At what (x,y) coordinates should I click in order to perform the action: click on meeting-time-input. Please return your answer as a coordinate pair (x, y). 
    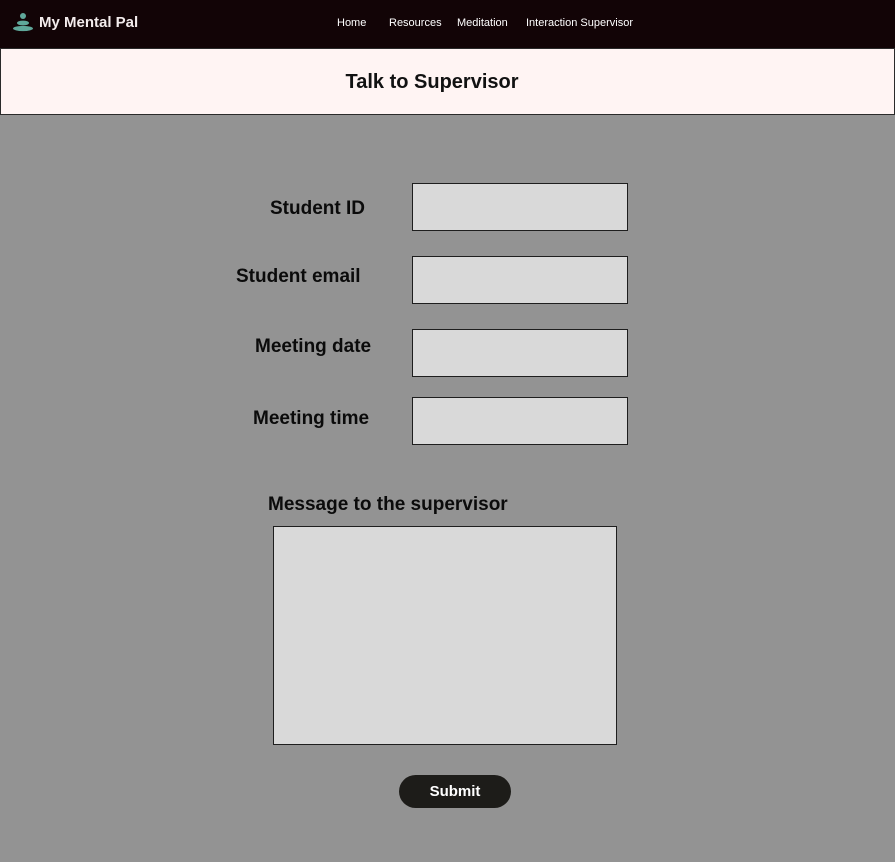
    Looking at the image, I should click on (520, 421).